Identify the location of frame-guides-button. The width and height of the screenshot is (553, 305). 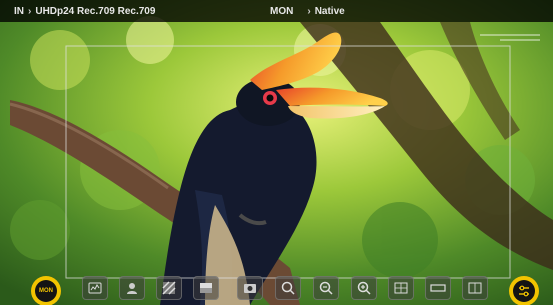
(401, 288).